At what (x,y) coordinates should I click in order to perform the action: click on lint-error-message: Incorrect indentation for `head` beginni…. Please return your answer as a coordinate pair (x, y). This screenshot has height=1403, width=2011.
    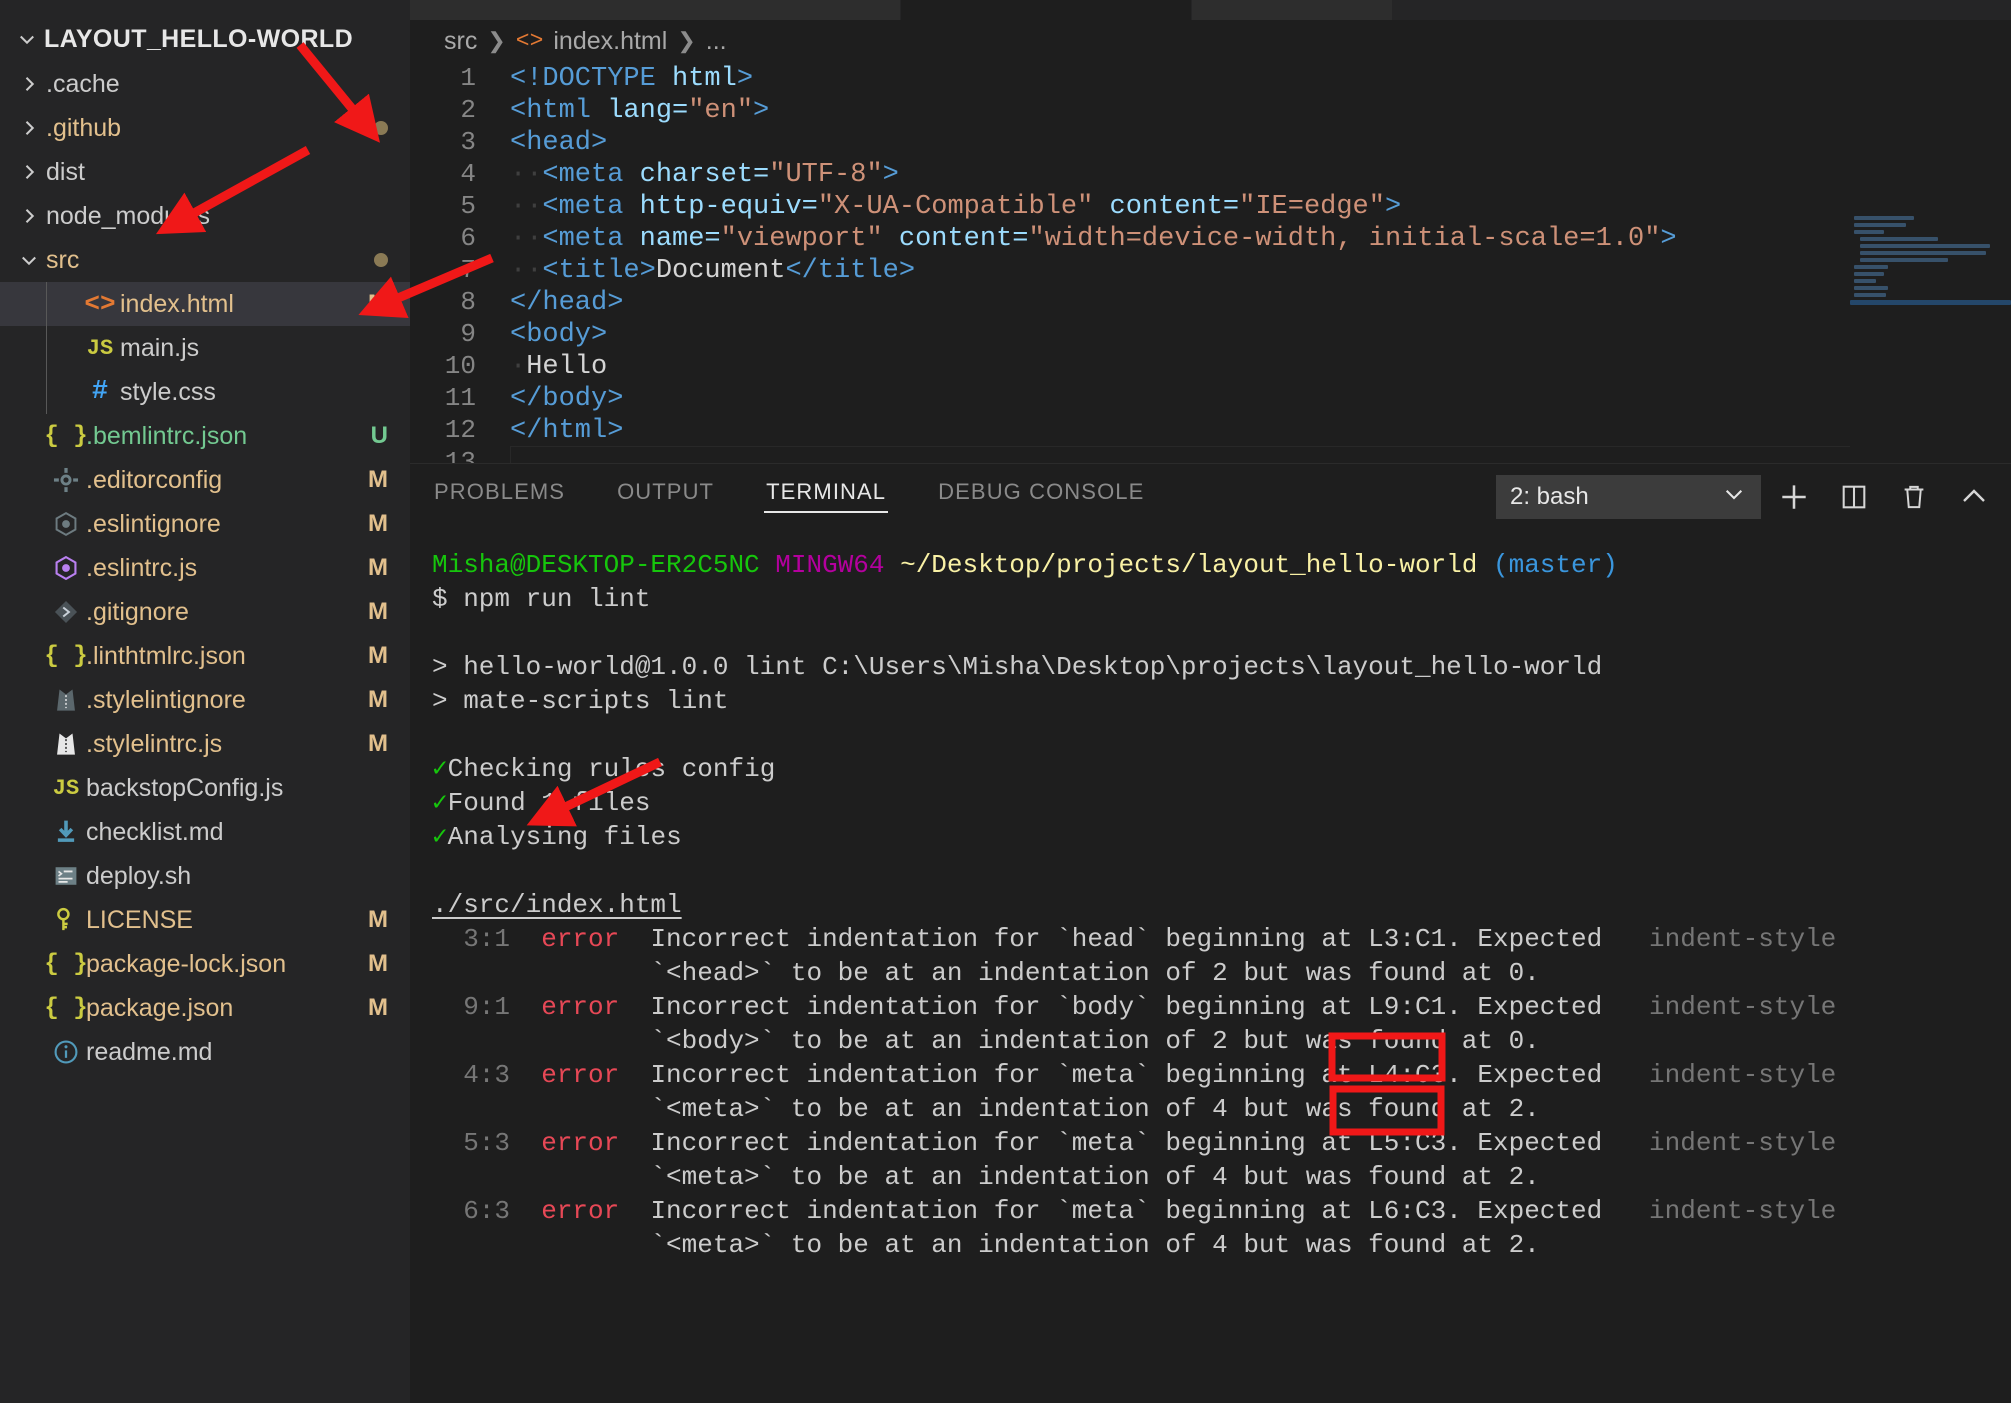
    Looking at the image, I should click on (1009, 939).